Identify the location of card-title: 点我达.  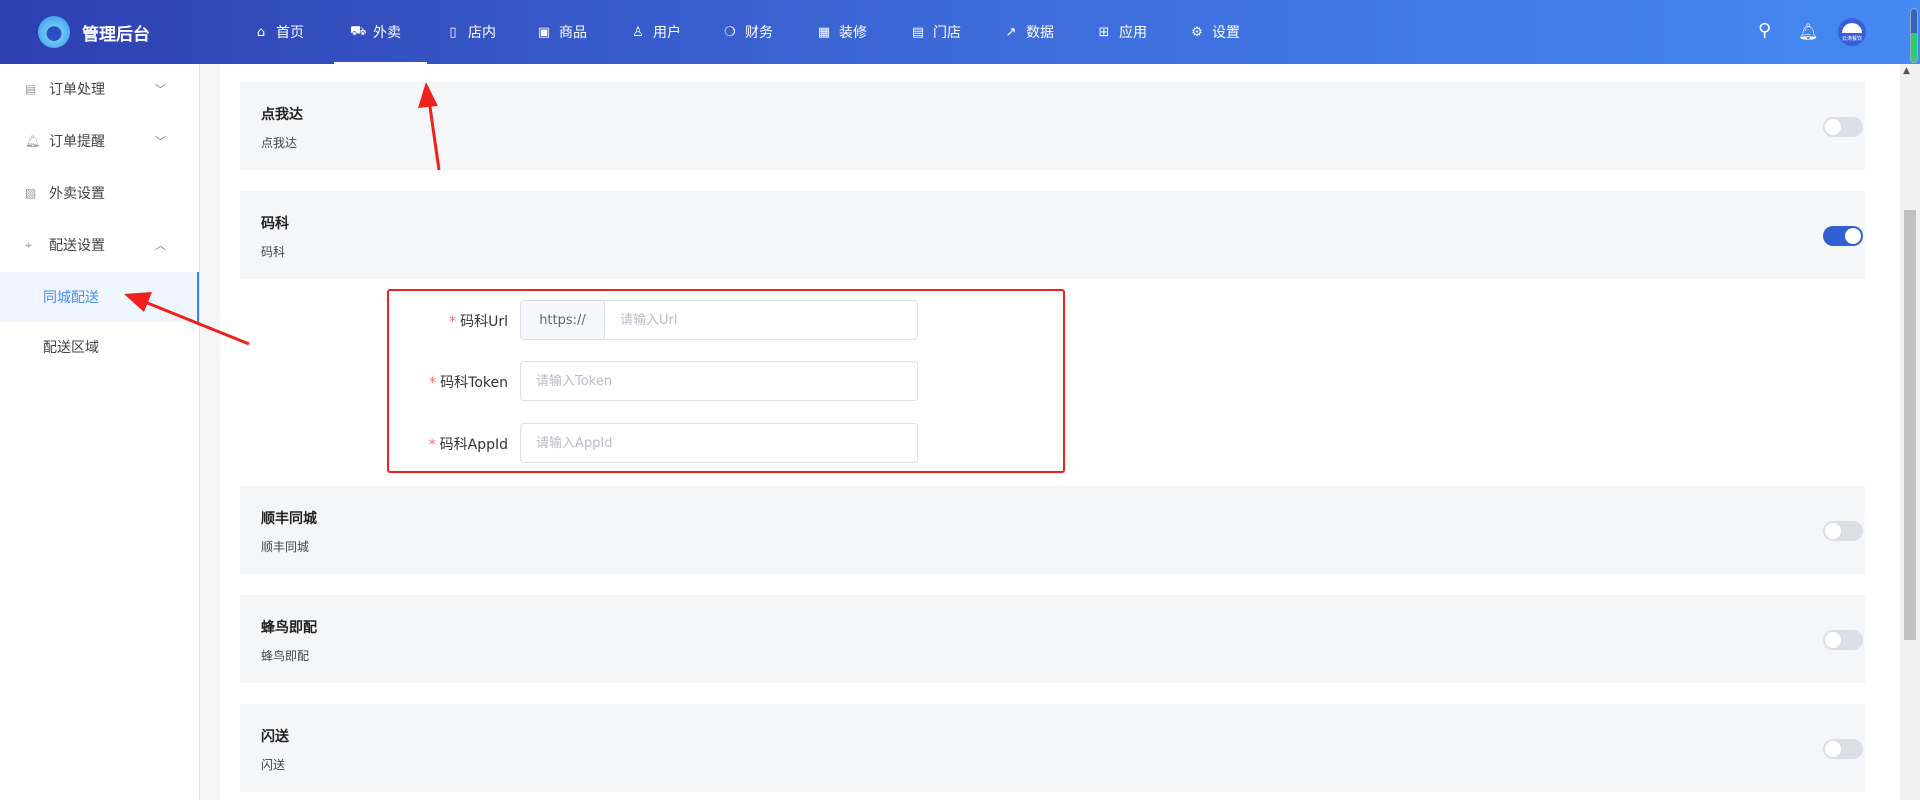
(282, 115).